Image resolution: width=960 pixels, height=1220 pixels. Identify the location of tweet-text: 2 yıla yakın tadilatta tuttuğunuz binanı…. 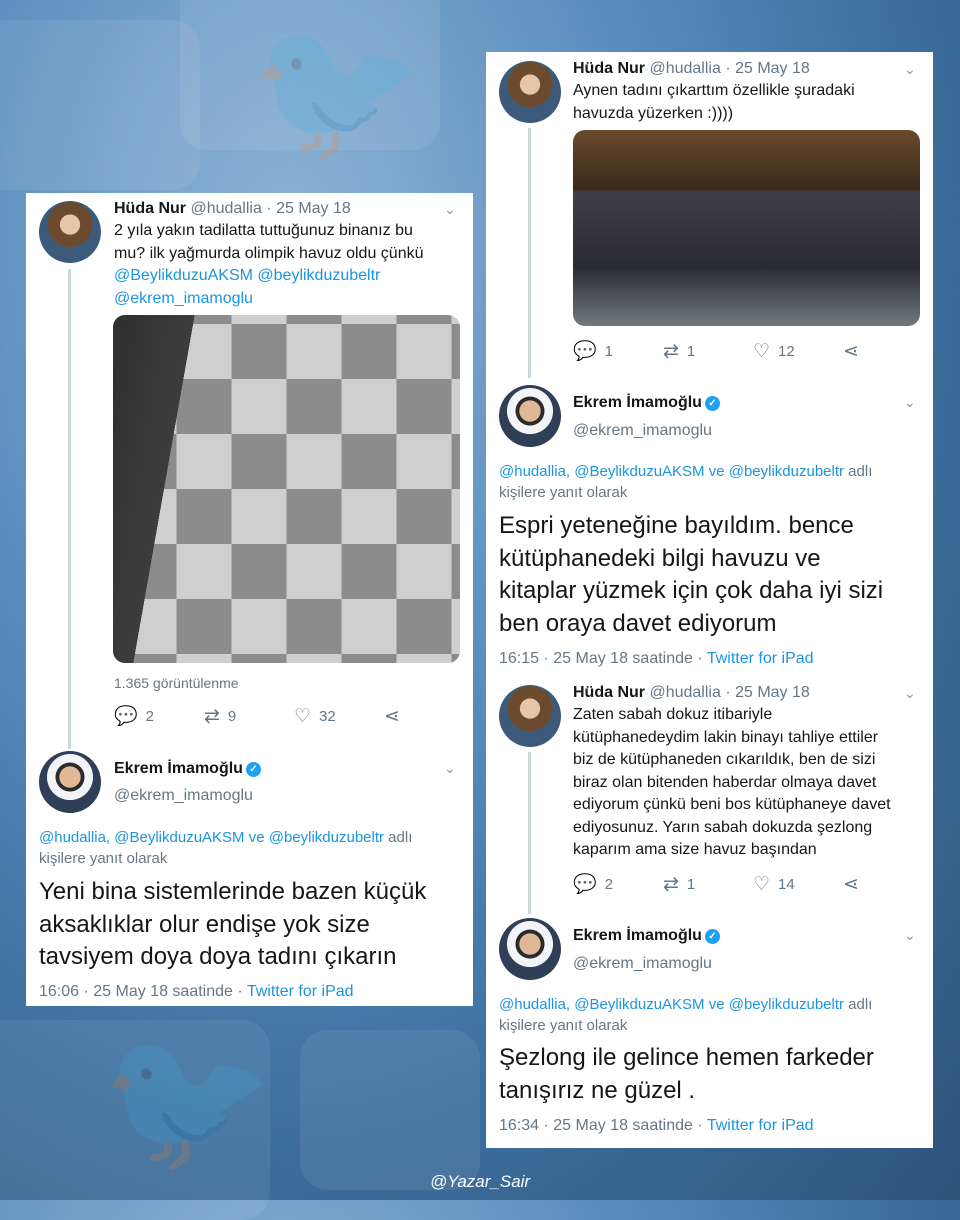
(289, 265).